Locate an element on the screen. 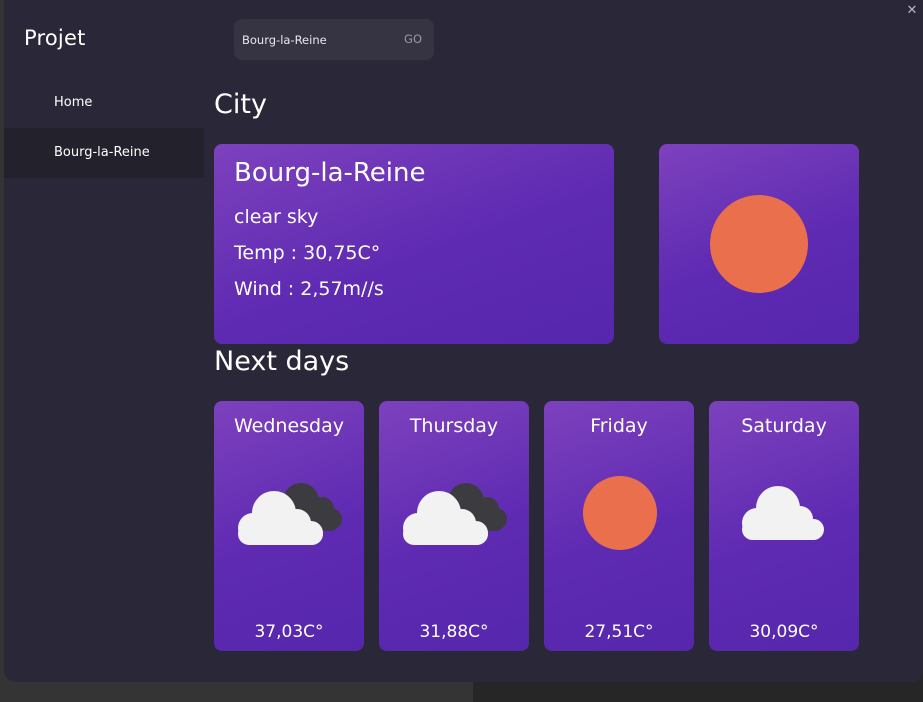  forecast-temperature: 37,03C° is located at coordinates (289, 632).